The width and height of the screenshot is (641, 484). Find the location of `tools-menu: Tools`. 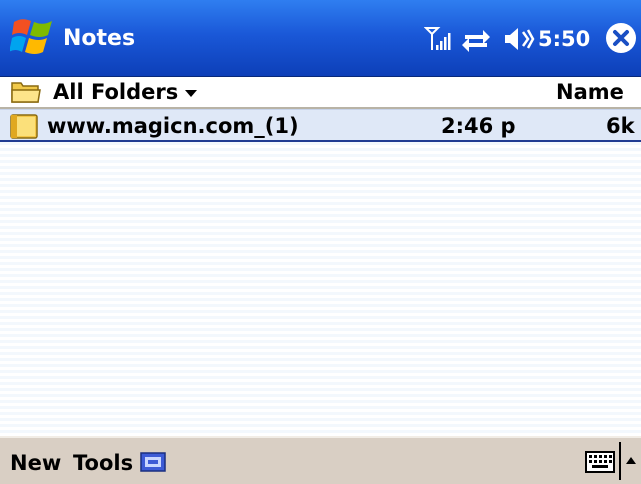

tools-menu: Tools is located at coordinates (103, 463).